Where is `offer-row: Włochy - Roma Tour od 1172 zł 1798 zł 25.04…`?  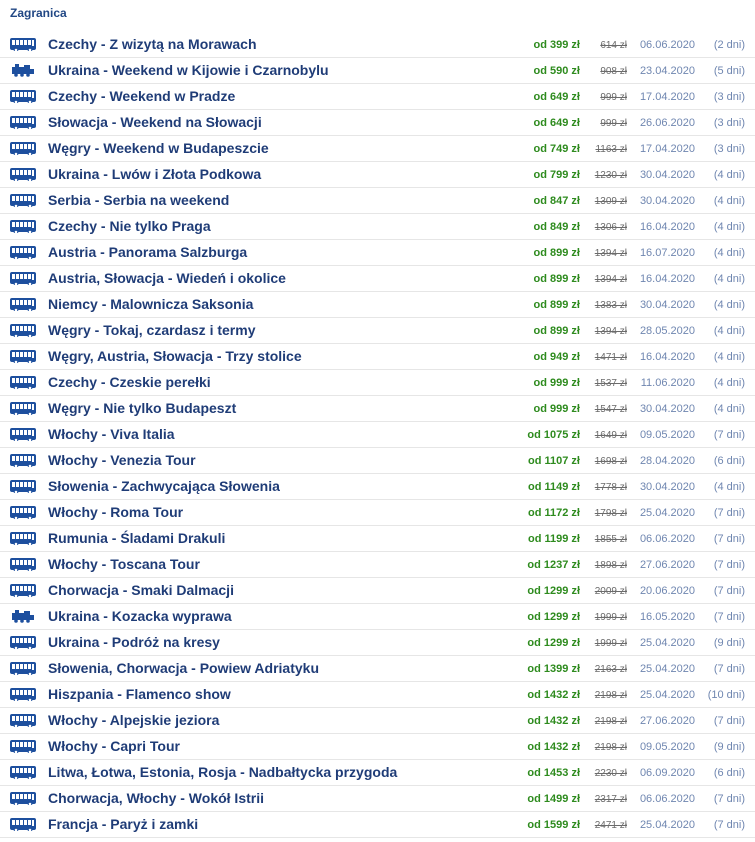 offer-row: Włochy - Roma Tour od 1172 zł 1798 zł 25.04… is located at coordinates (377, 513).